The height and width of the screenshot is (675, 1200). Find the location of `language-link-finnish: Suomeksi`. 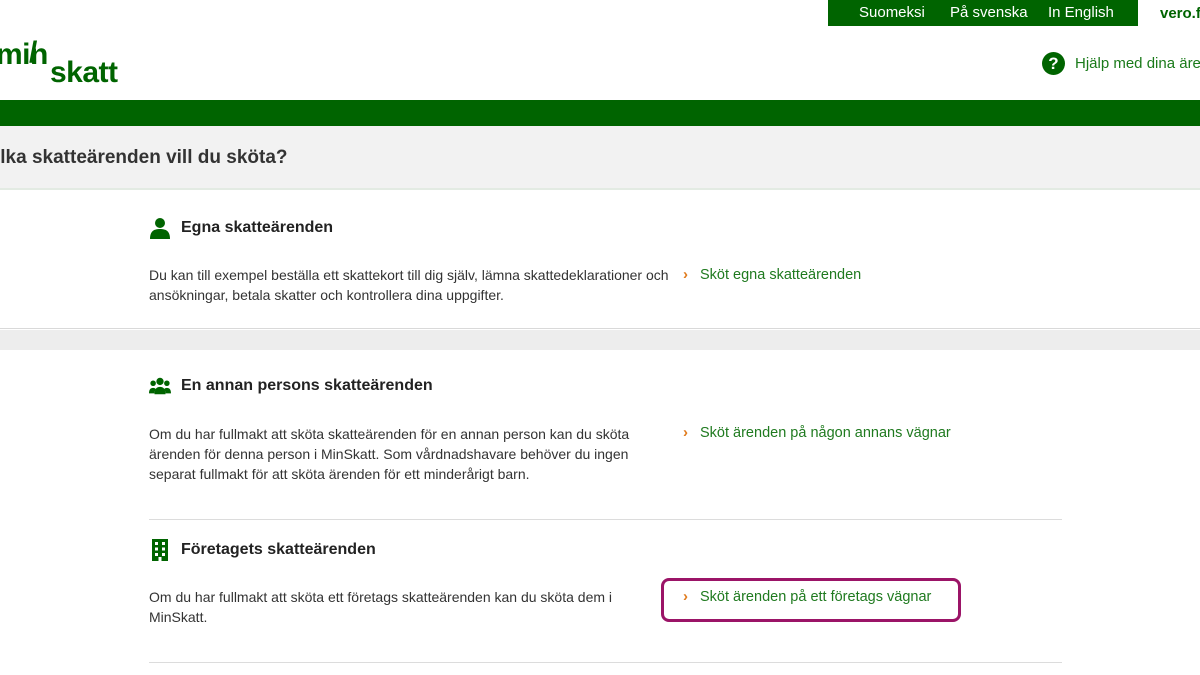

language-link-finnish: Suomeksi is located at coordinates (892, 12).